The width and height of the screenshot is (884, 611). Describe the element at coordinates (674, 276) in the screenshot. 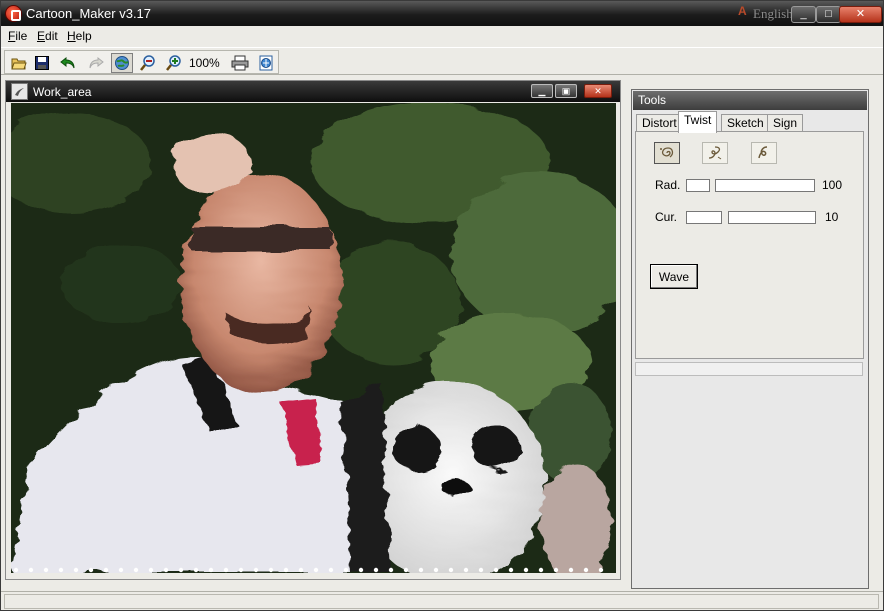

I see `wave-button: Wave` at that location.